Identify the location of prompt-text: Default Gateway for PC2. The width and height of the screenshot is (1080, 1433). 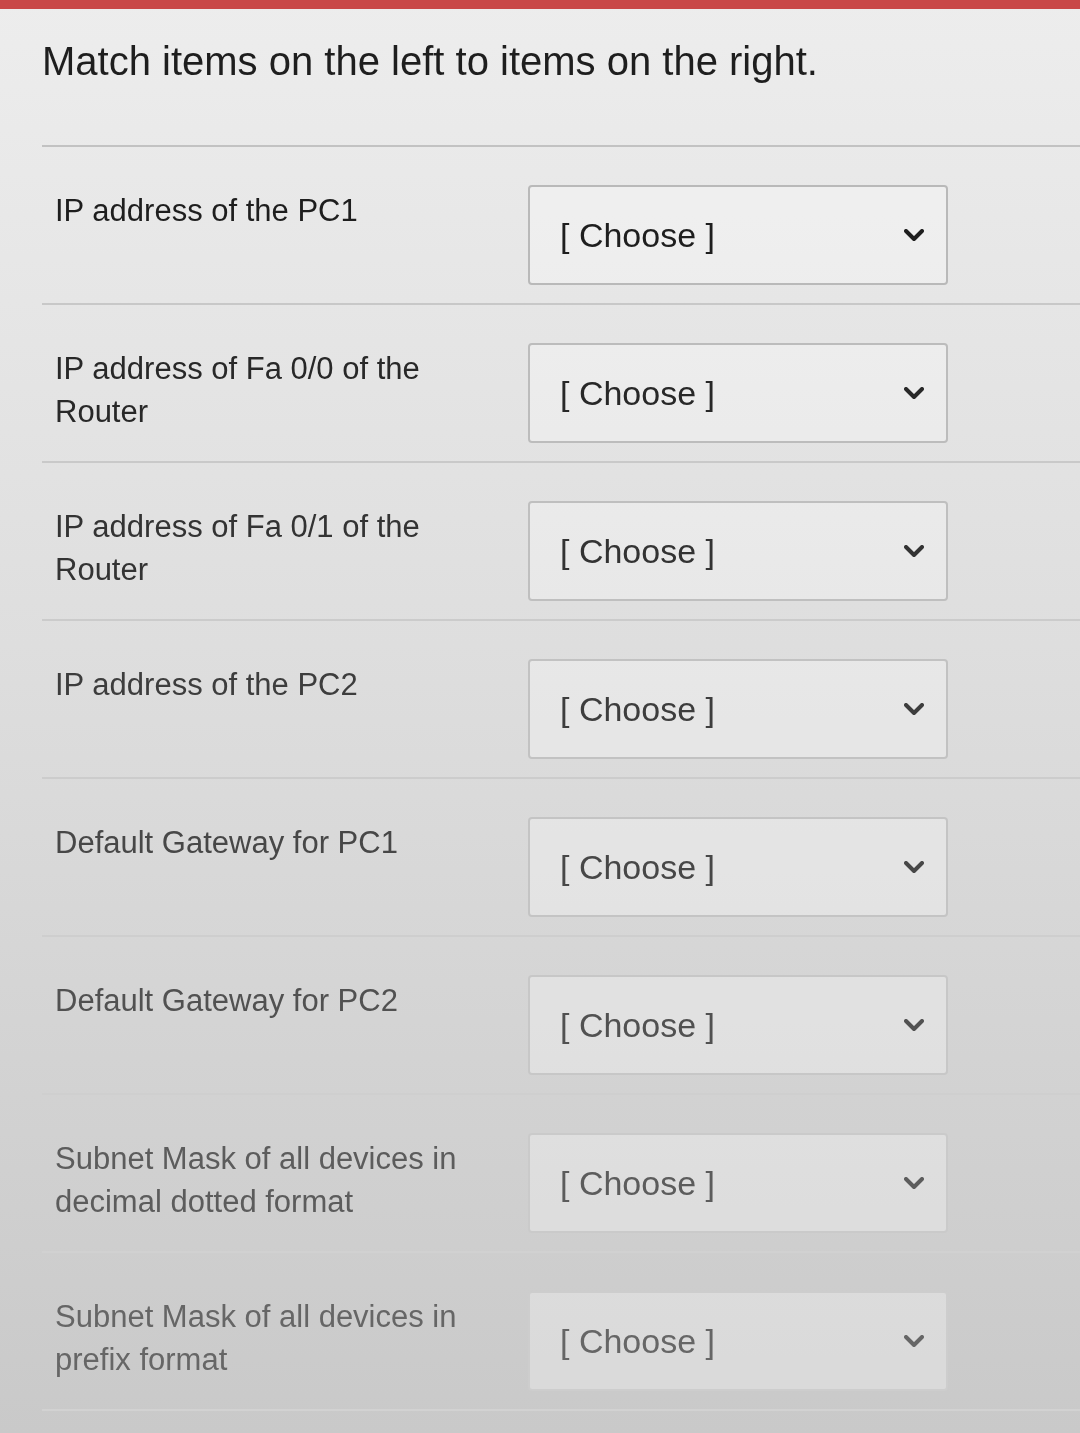
(226, 1001).